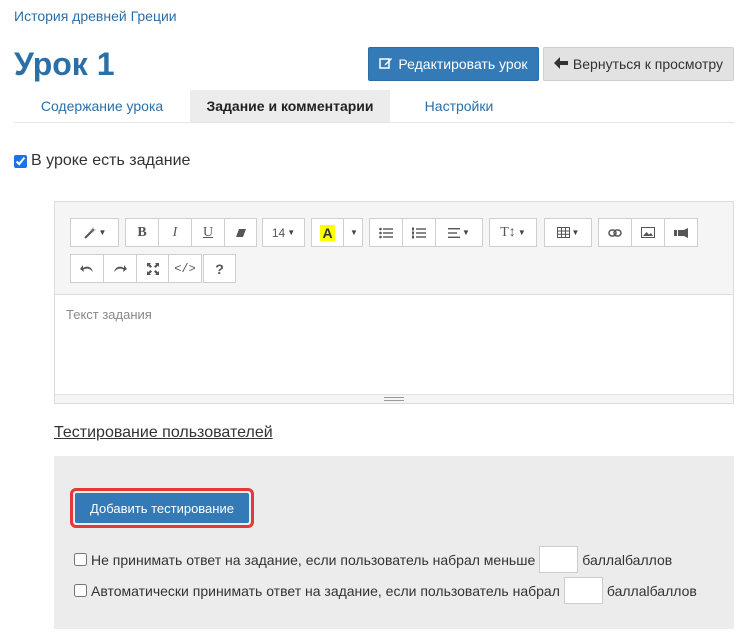 Image resolution: width=746 pixels, height=634 pixels. I want to click on back-to-view-label: Вернуться к просмотру, so click(648, 64).